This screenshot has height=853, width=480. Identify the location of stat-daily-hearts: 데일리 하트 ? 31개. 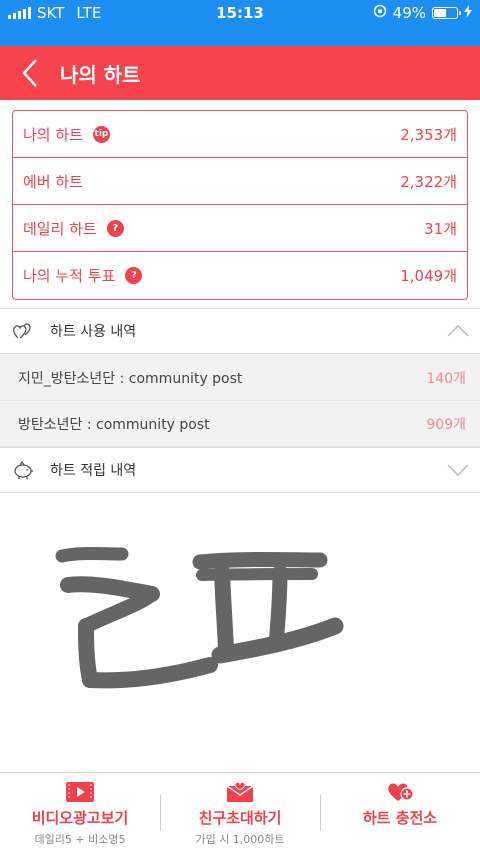
(240, 228).